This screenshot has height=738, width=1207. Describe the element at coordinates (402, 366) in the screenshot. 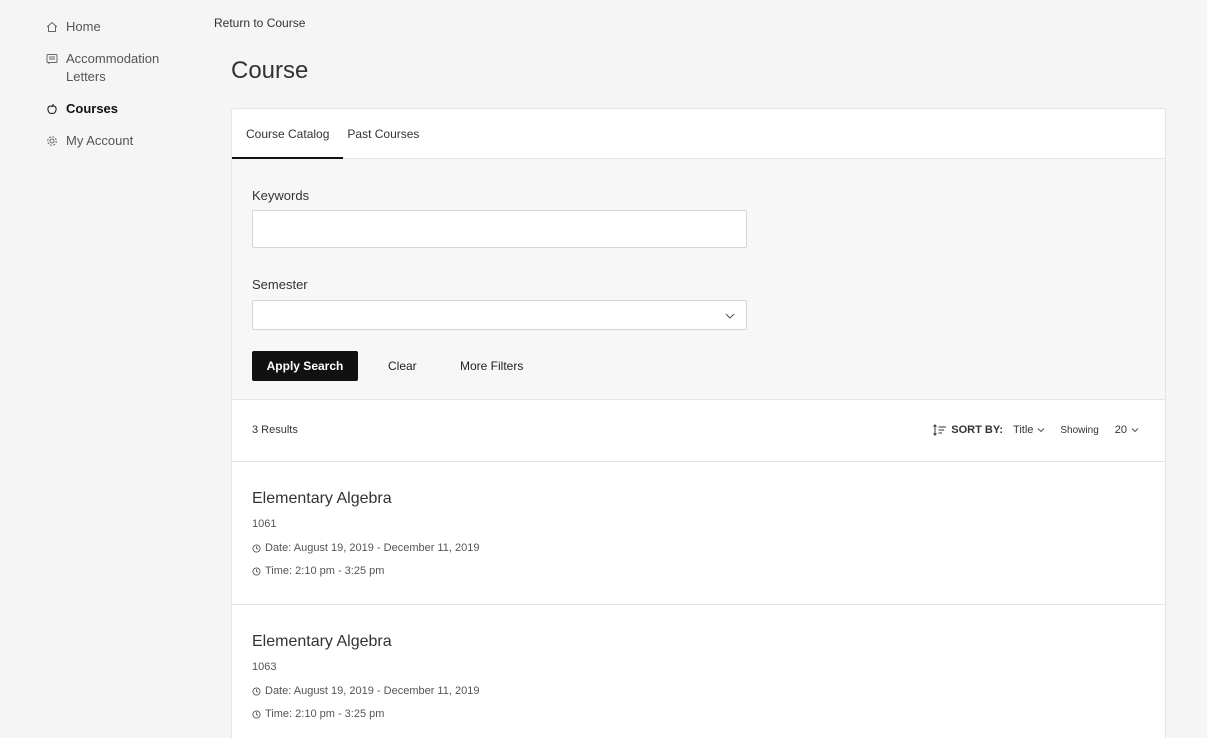

I see `clear-button: Clear` at that location.